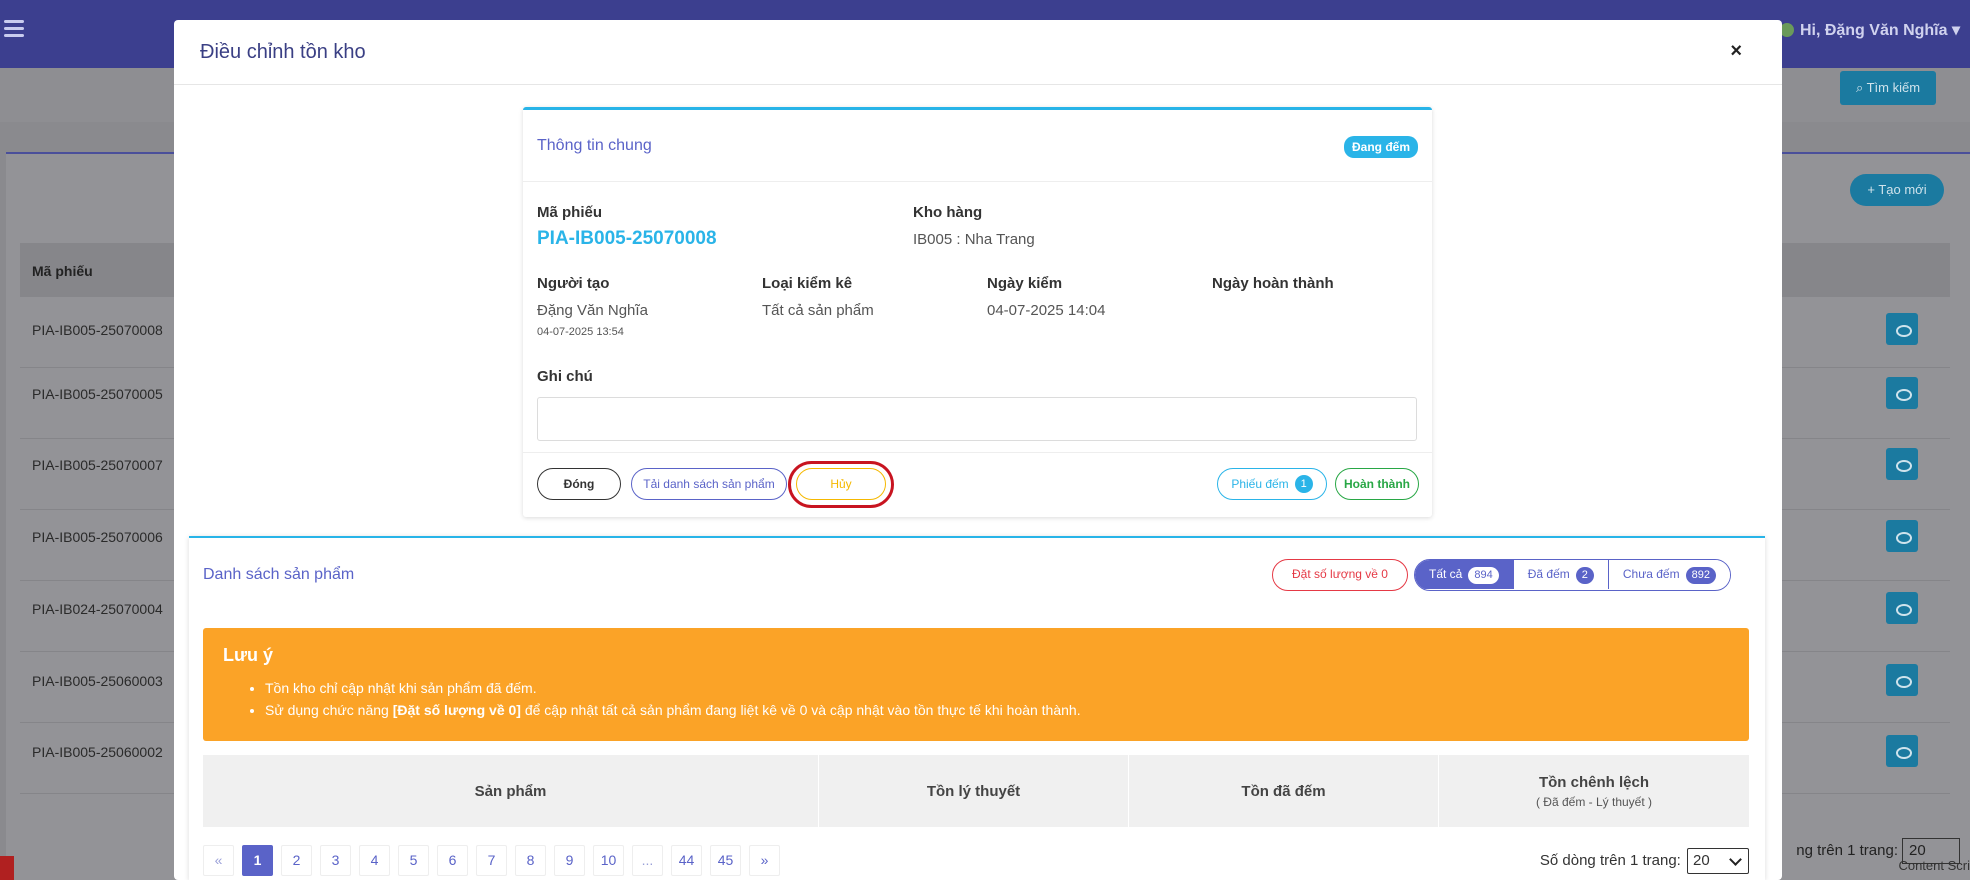 This screenshot has width=1970, height=880. What do you see at coordinates (686, 860) in the screenshot?
I see `page-button: 44` at bounding box center [686, 860].